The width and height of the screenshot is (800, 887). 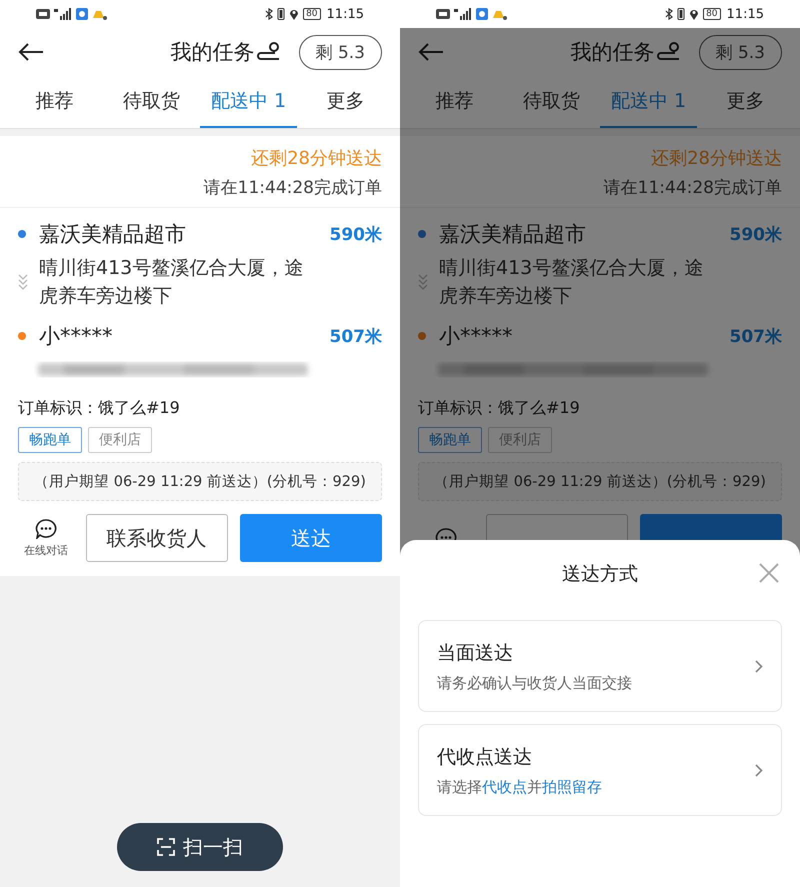 I want to click on option-title: 当面送达, so click(x=475, y=653).